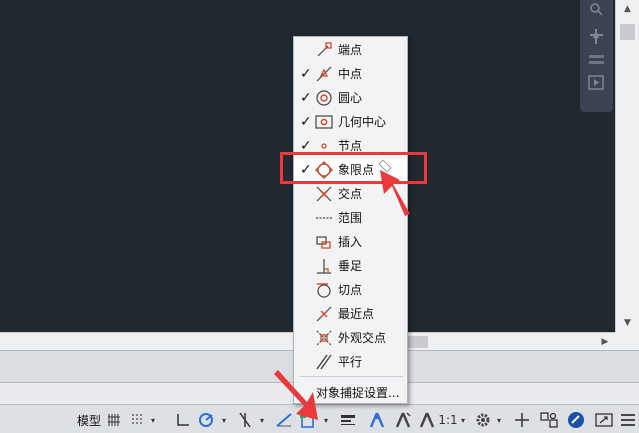  What do you see at coordinates (604, 420) in the screenshot?
I see `clean-screen-icon` at bounding box center [604, 420].